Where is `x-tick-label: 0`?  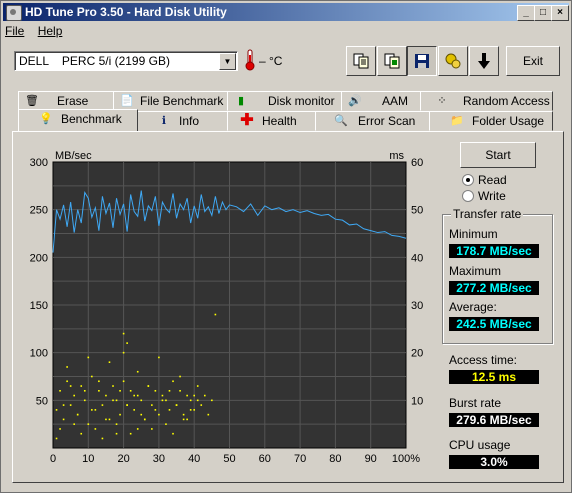 x-tick-label: 0 is located at coordinates (53, 459).